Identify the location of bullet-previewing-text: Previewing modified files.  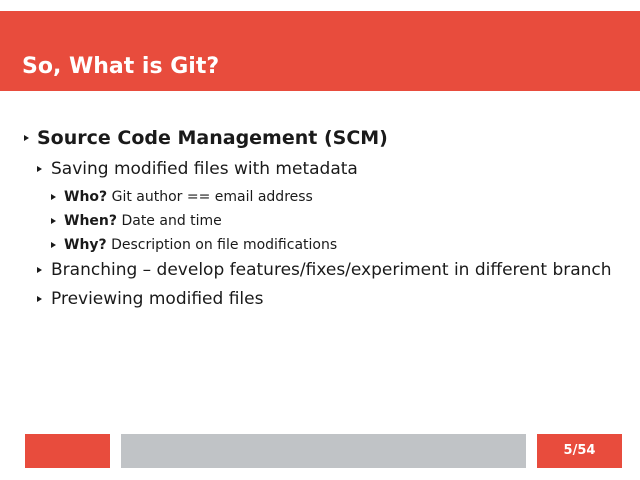
(157, 299).